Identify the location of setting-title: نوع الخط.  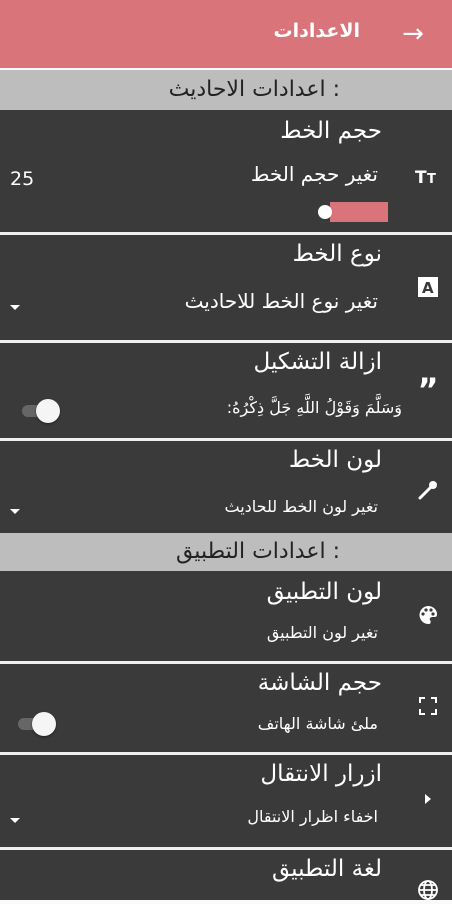
(337, 254).